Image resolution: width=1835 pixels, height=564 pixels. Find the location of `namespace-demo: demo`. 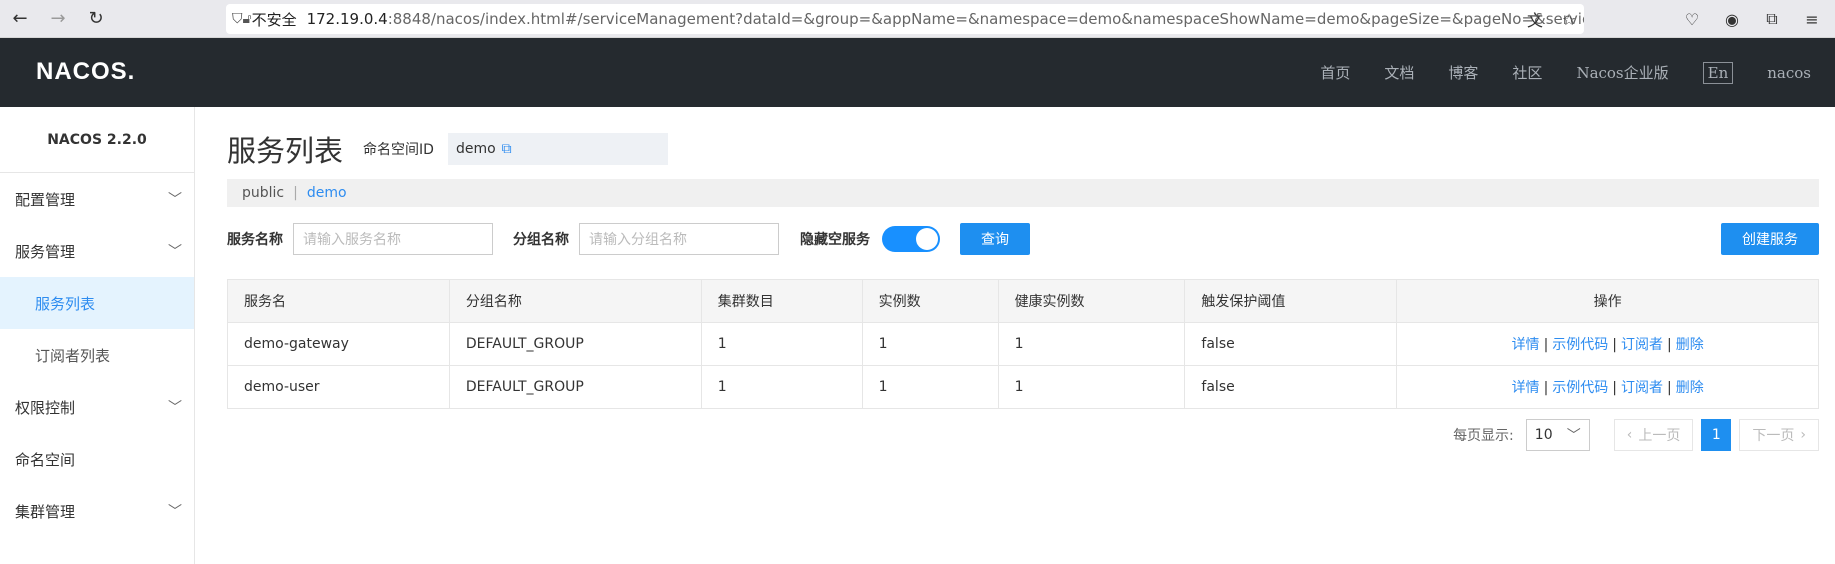

namespace-demo: demo is located at coordinates (327, 193).